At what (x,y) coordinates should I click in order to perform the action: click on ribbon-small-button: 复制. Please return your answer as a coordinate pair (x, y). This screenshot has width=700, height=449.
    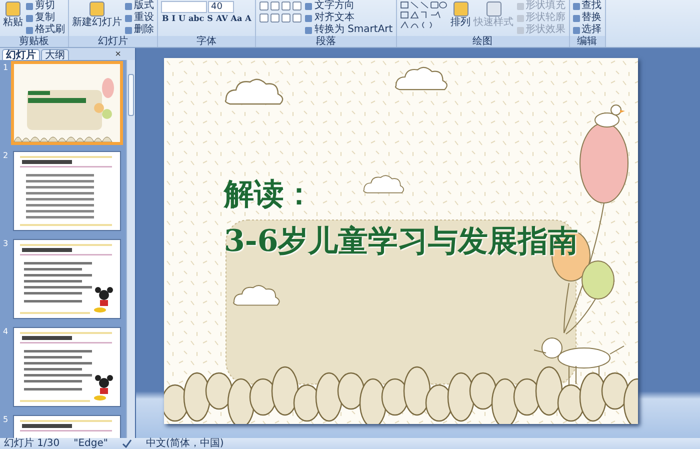
    Looking at the image, I should click on (45, 18).